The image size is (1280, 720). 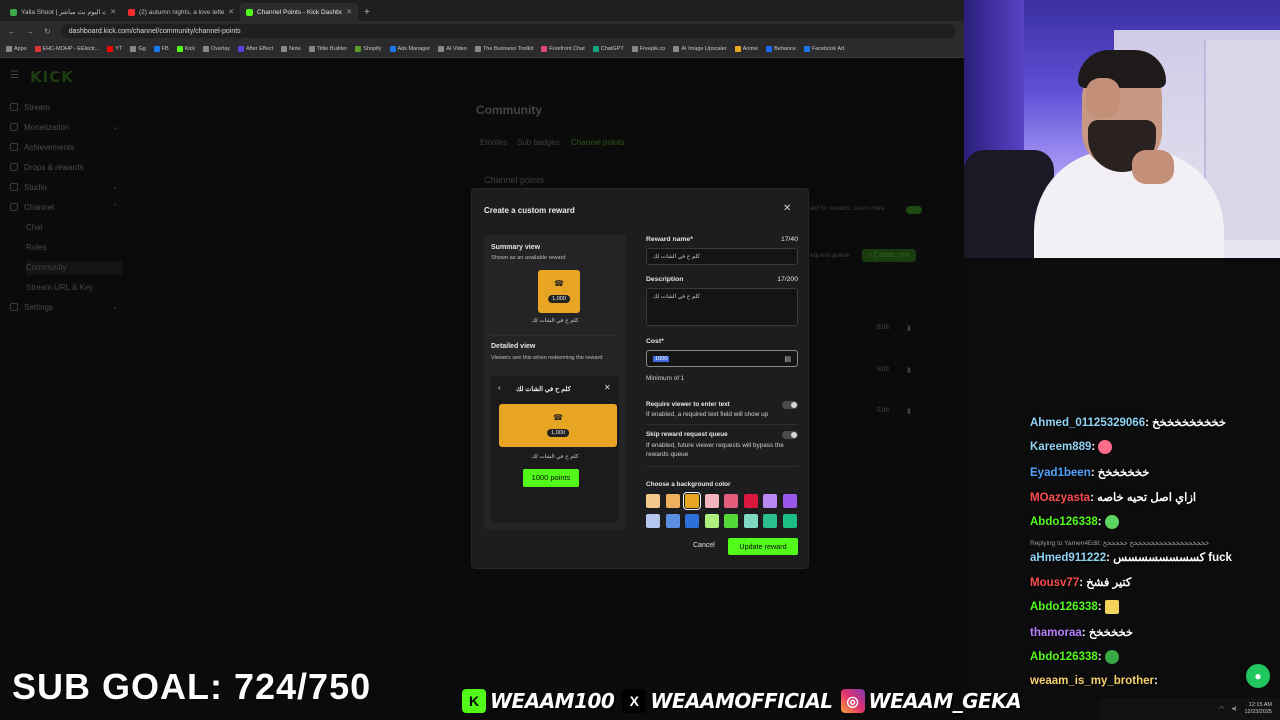 I want to click on sidebar-item-settings: Settings ⌄, so click(x=66, y=307).